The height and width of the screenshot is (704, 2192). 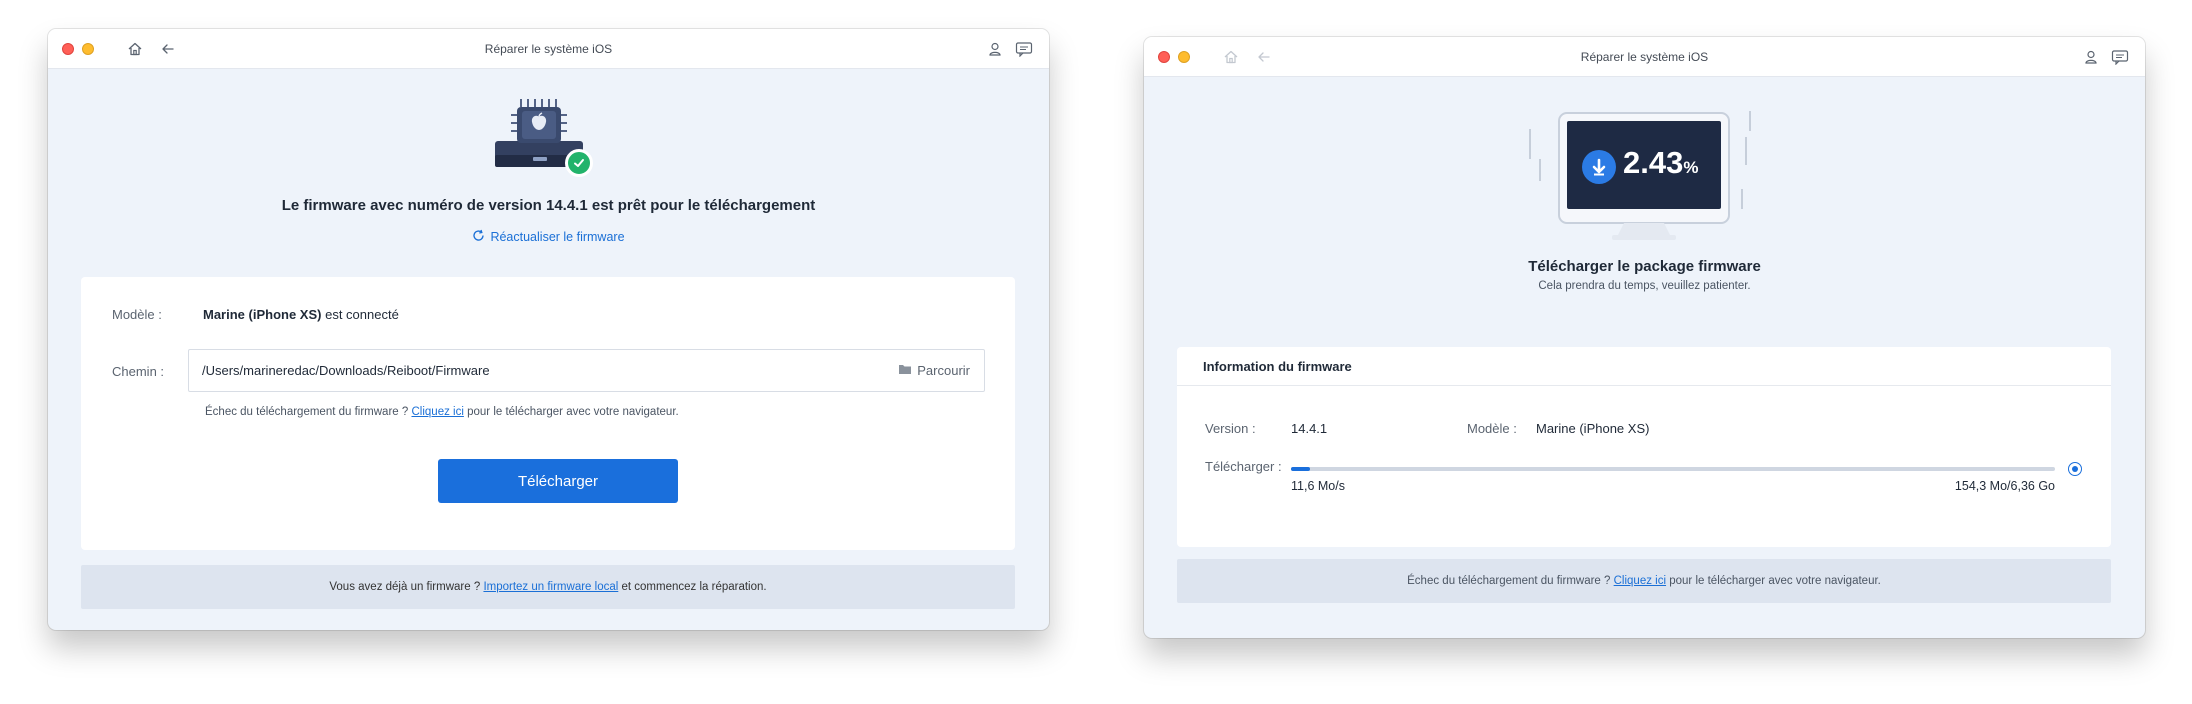 I want to click on download-arrow-icon, so click(x=1599, y=167).